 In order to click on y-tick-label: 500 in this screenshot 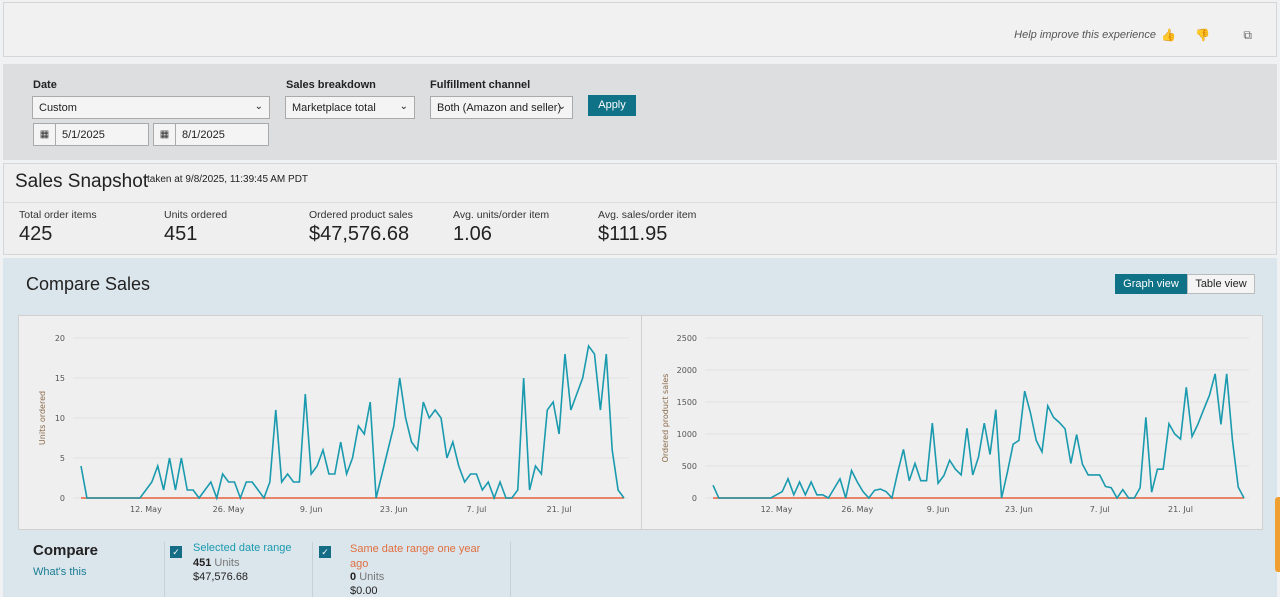, I will do `click(689, 466)`.